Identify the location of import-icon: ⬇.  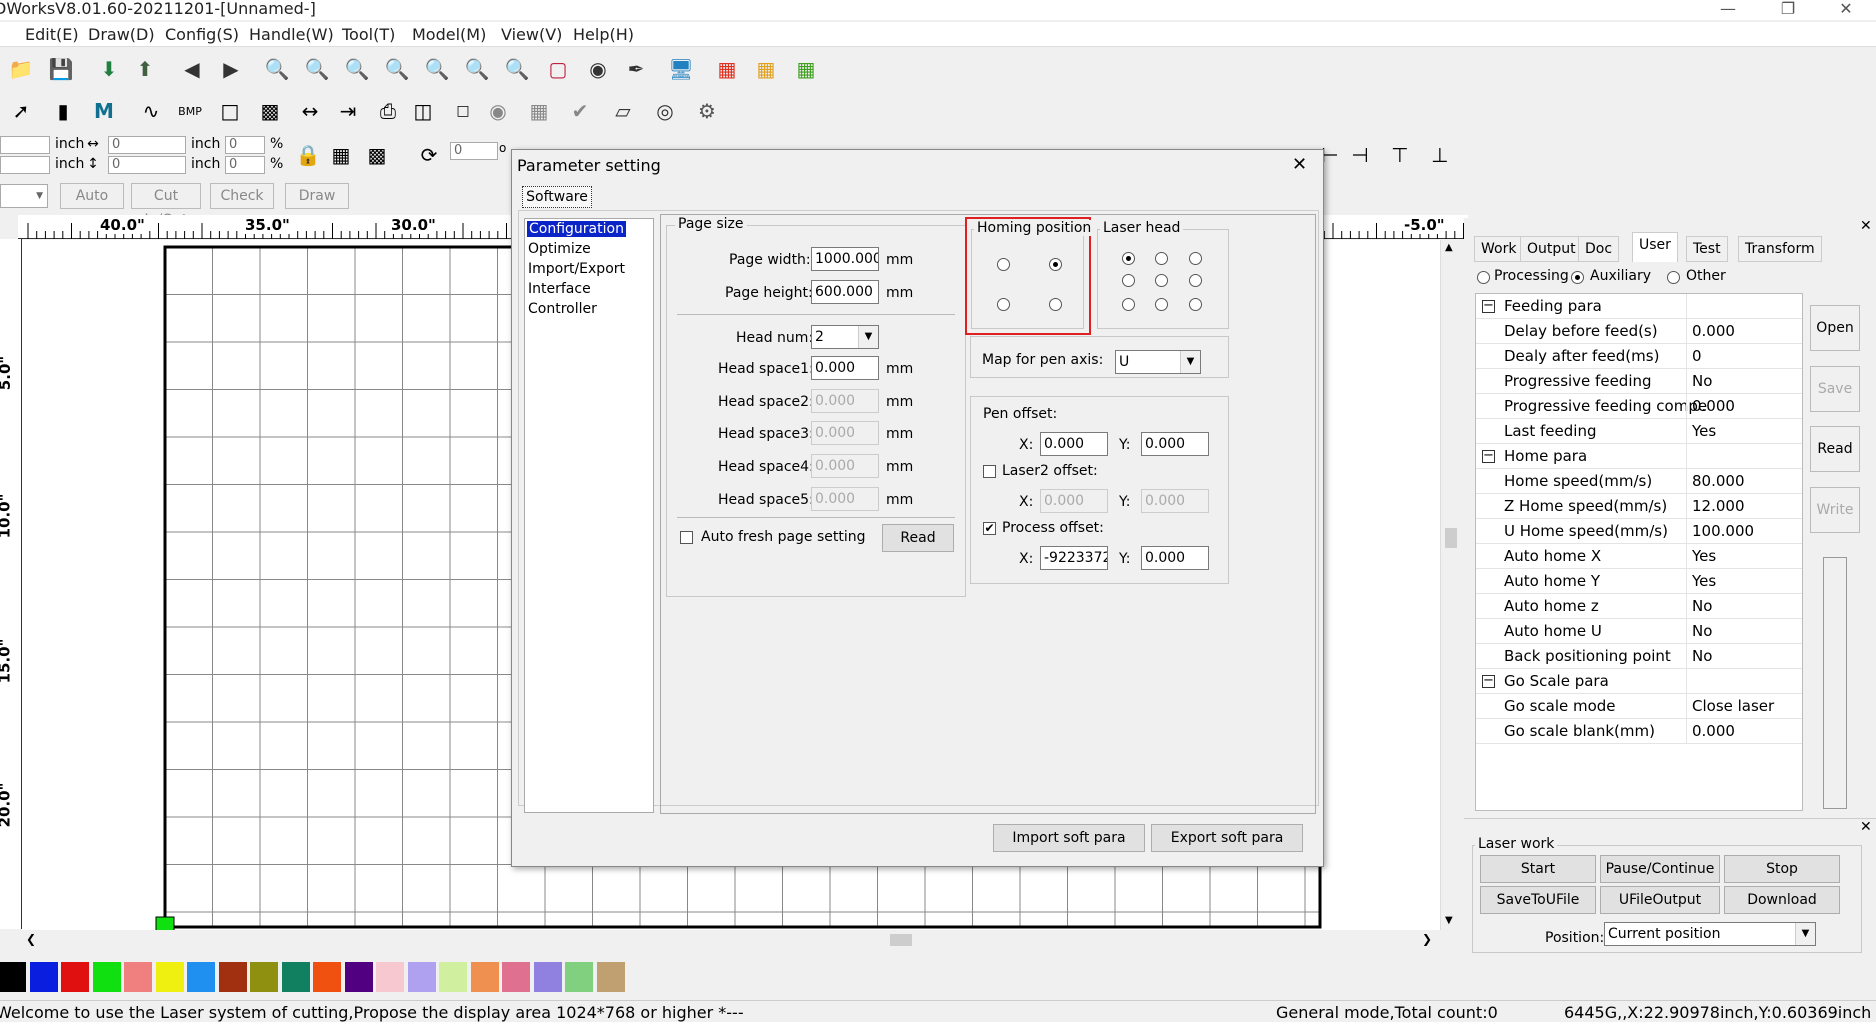
(109, 69).